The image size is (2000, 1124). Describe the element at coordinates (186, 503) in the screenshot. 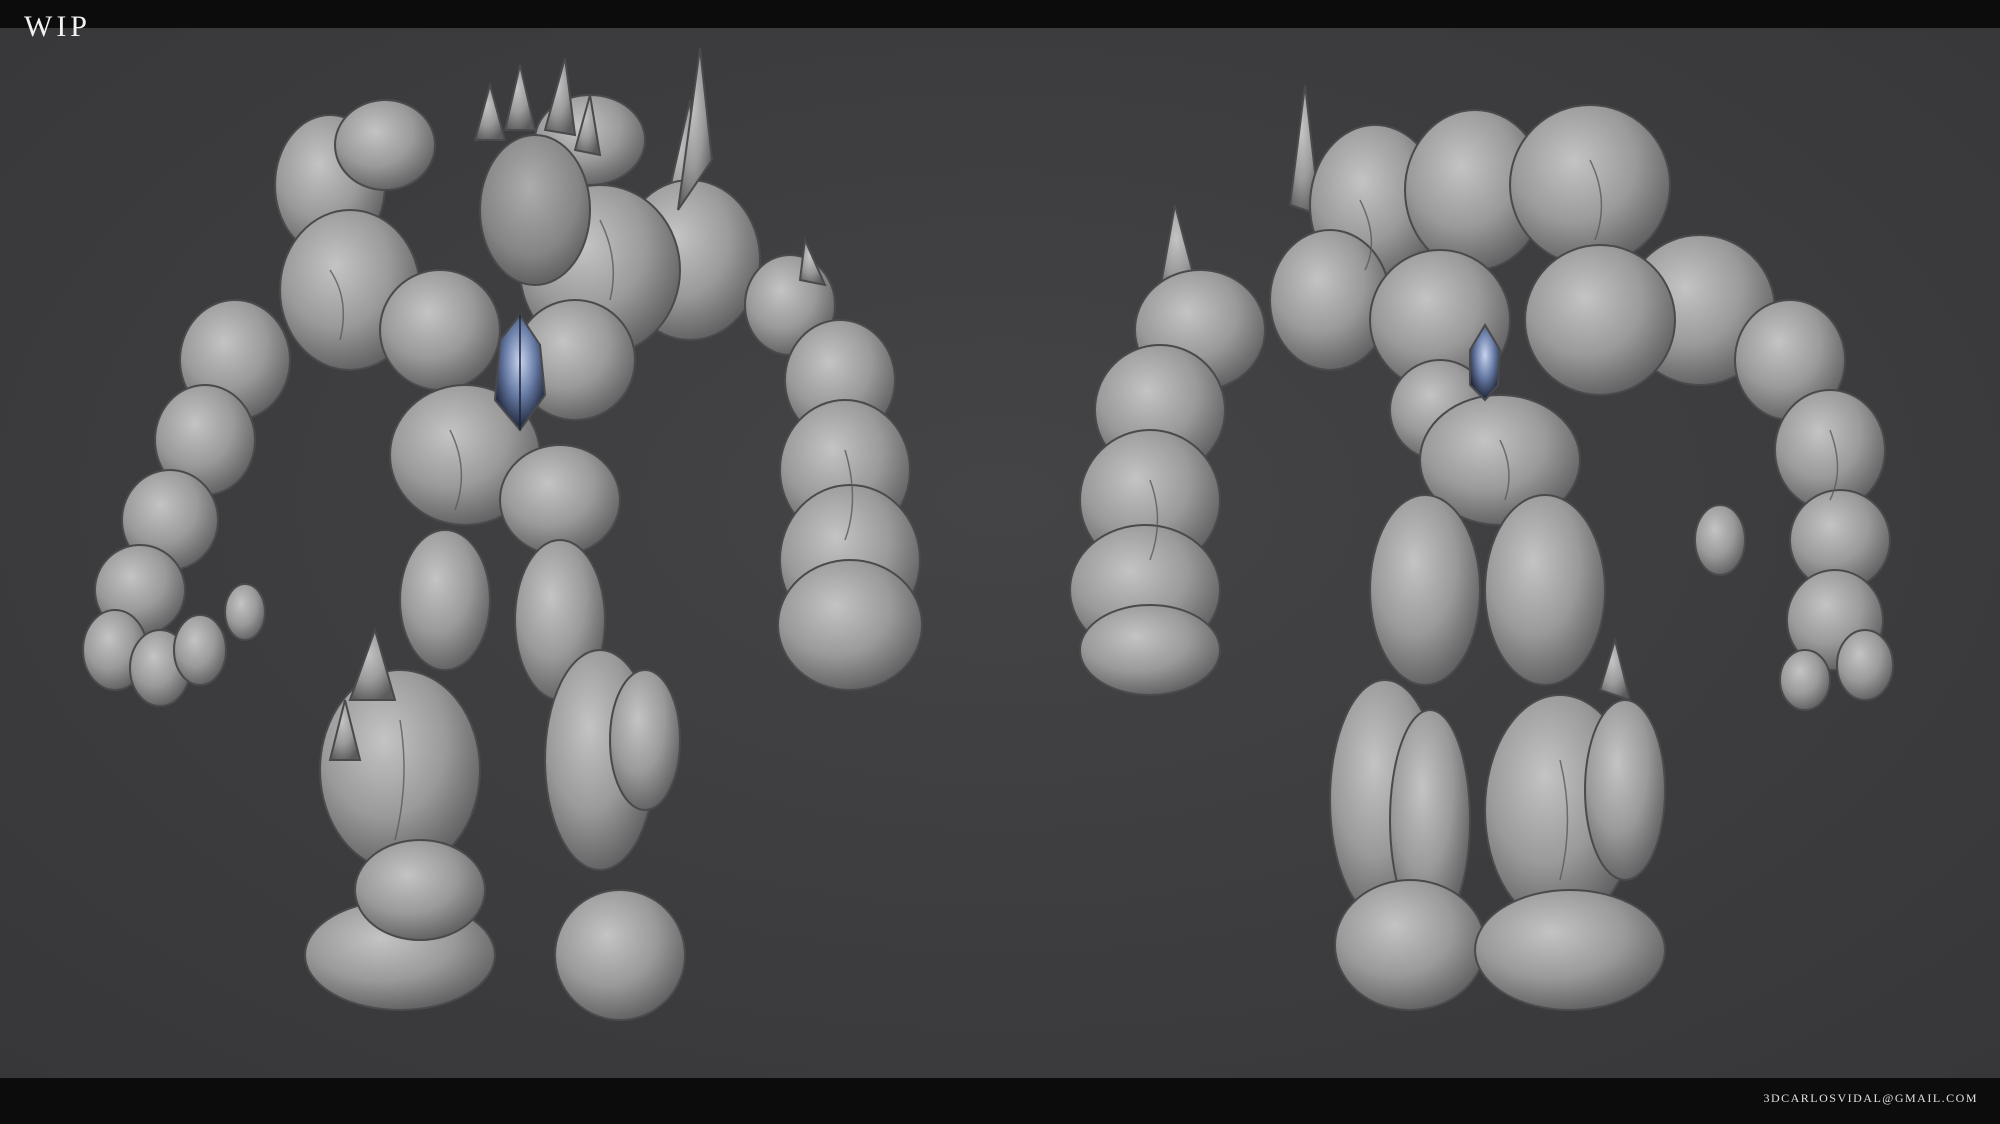

I see `front-left-arm` at that location.